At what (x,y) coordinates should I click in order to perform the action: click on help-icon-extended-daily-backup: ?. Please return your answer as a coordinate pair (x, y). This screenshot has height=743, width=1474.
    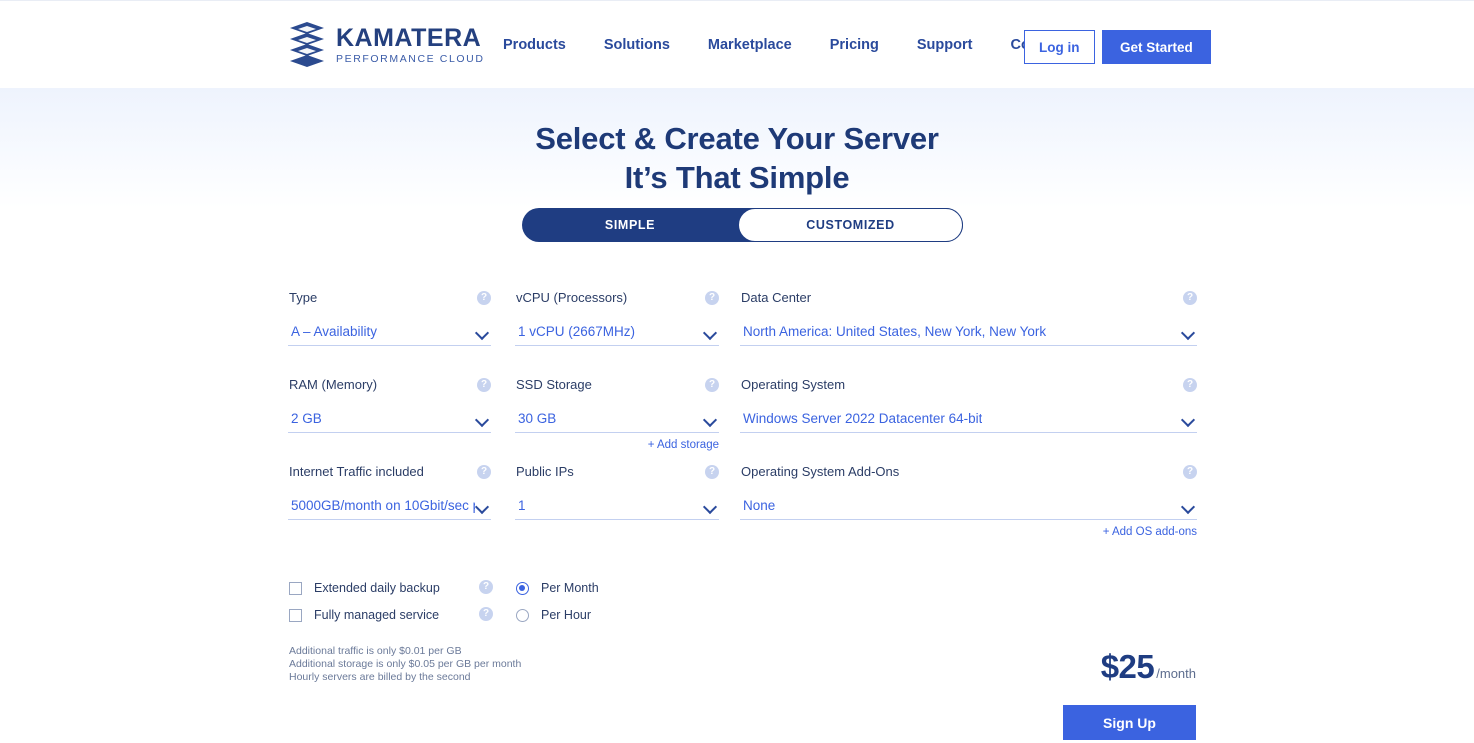
    Looking at the image, I should click on (486, 587).